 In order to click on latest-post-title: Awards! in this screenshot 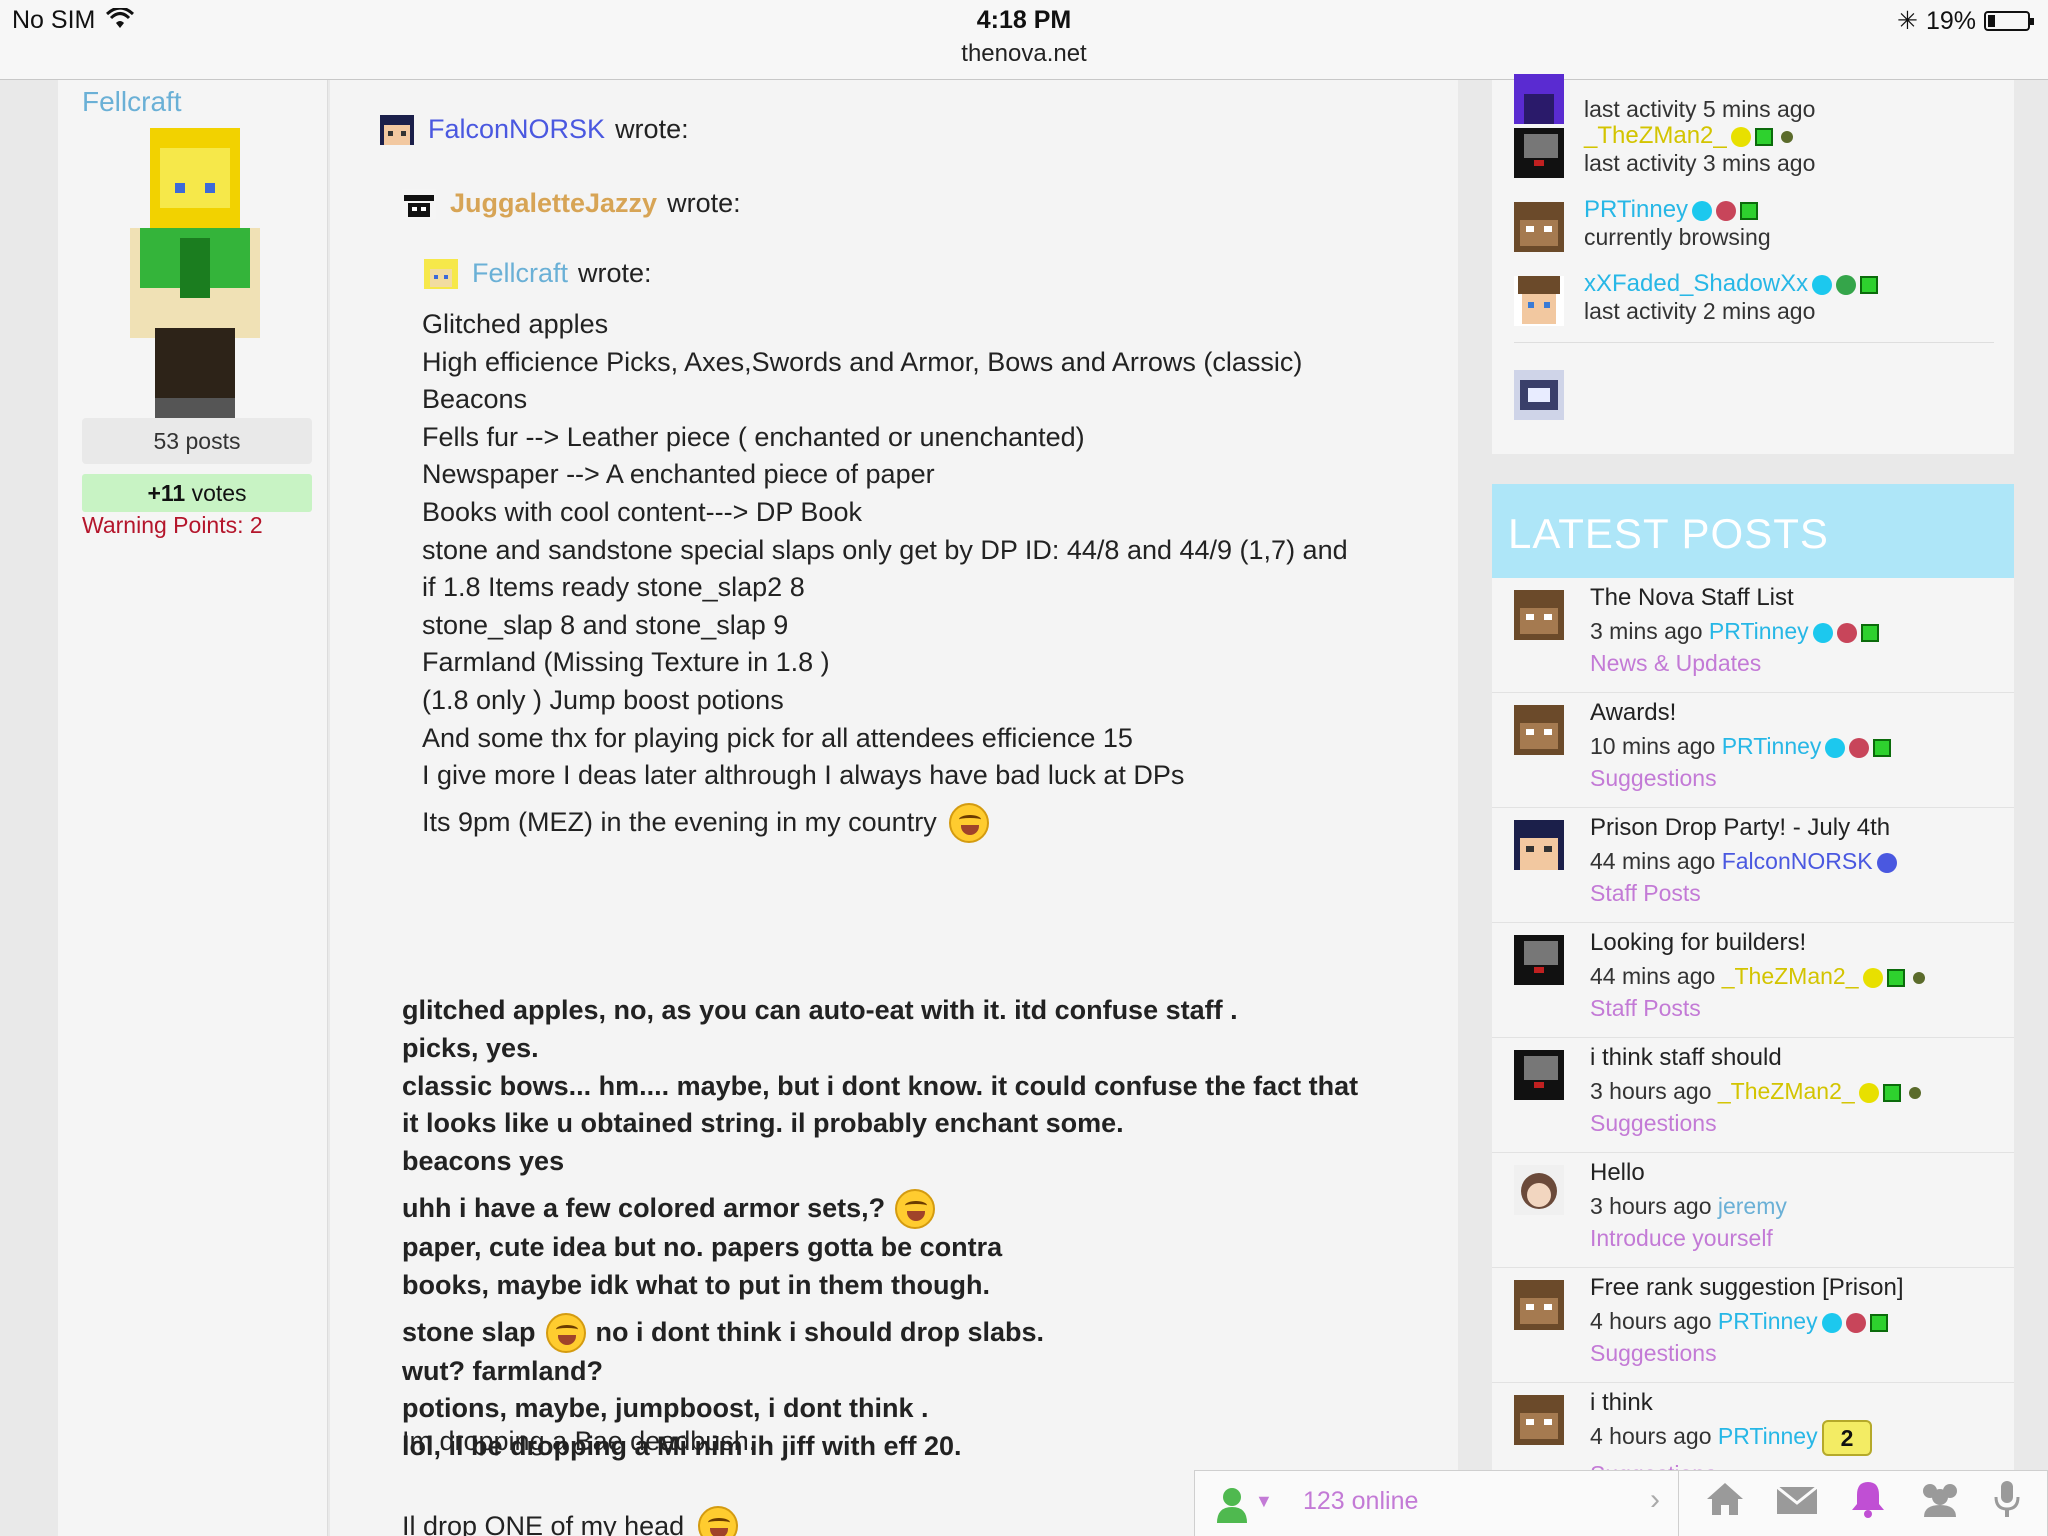, I will do `click(1633, 713)`.